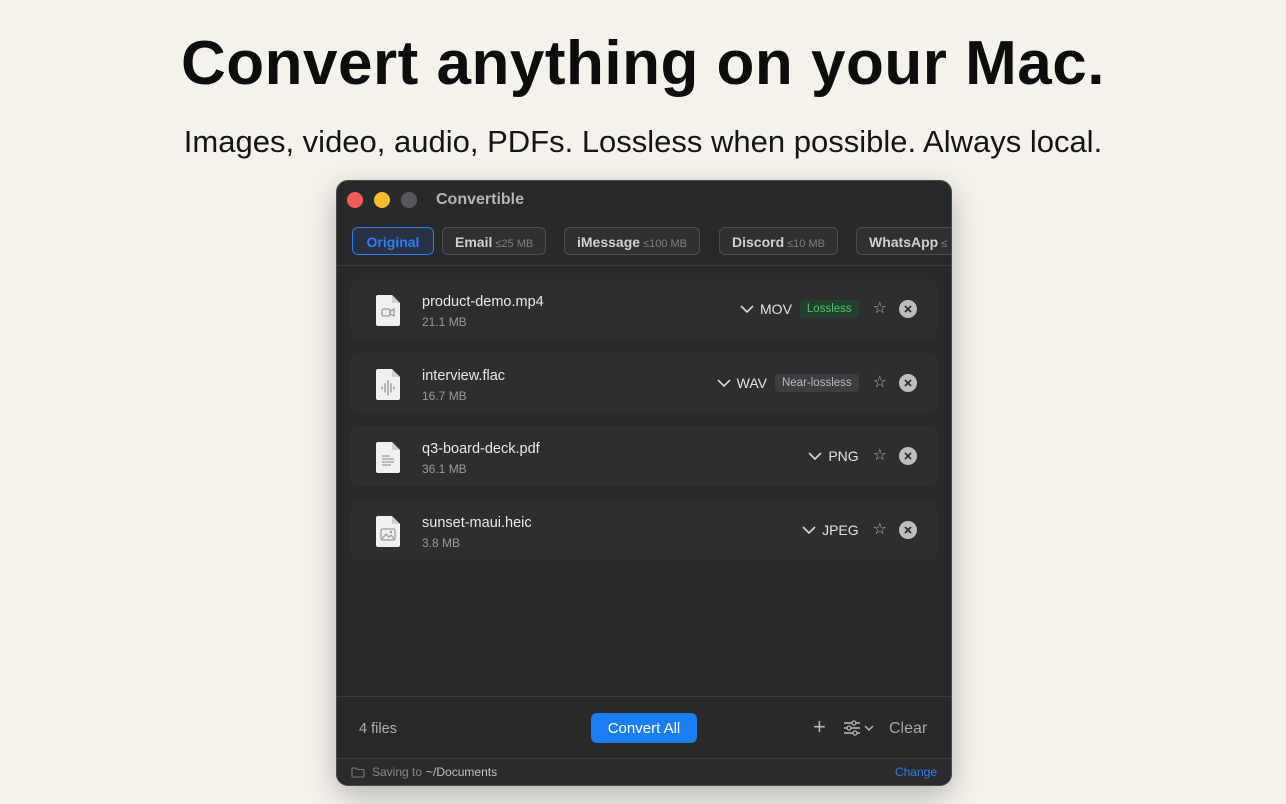 This screenshot has height=804, width=1286. Describe the element at coordinates (861, 728) in the screenshot. I see `settings-sliders-icon` at that location.